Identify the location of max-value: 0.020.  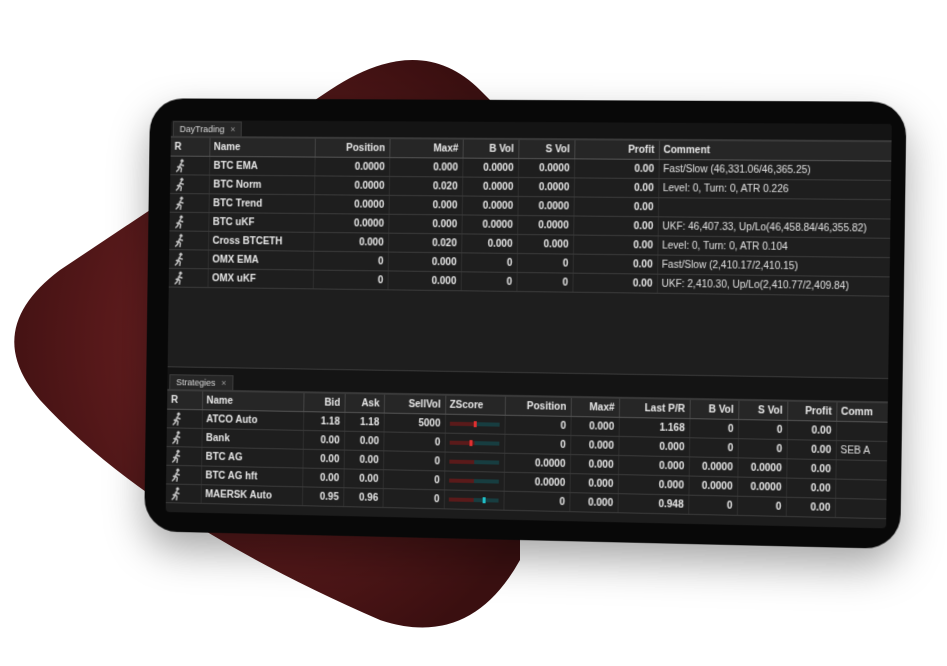
(425, 243).